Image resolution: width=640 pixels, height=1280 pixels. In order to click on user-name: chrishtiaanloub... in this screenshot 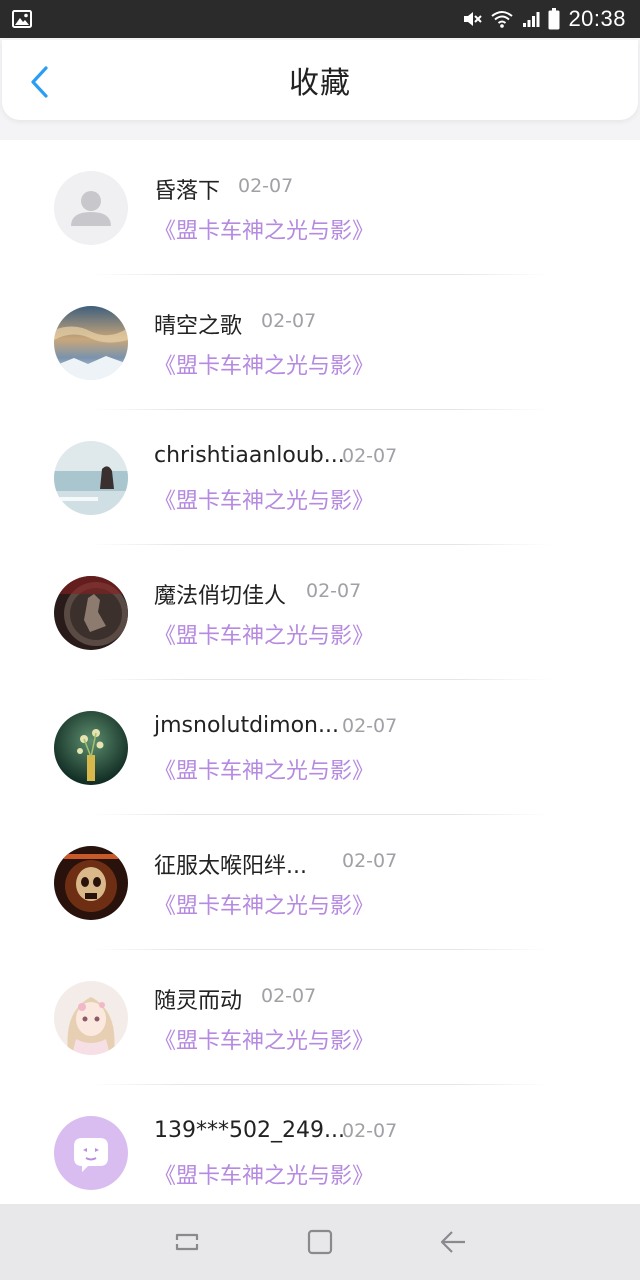, I will do `click(249, 455)`.